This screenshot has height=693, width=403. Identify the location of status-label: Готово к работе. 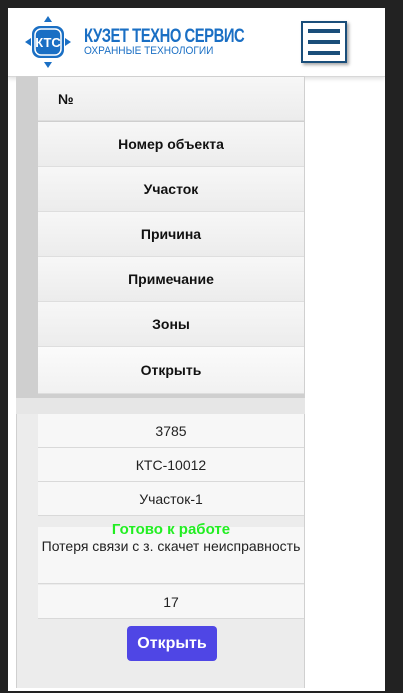
(171, 529).